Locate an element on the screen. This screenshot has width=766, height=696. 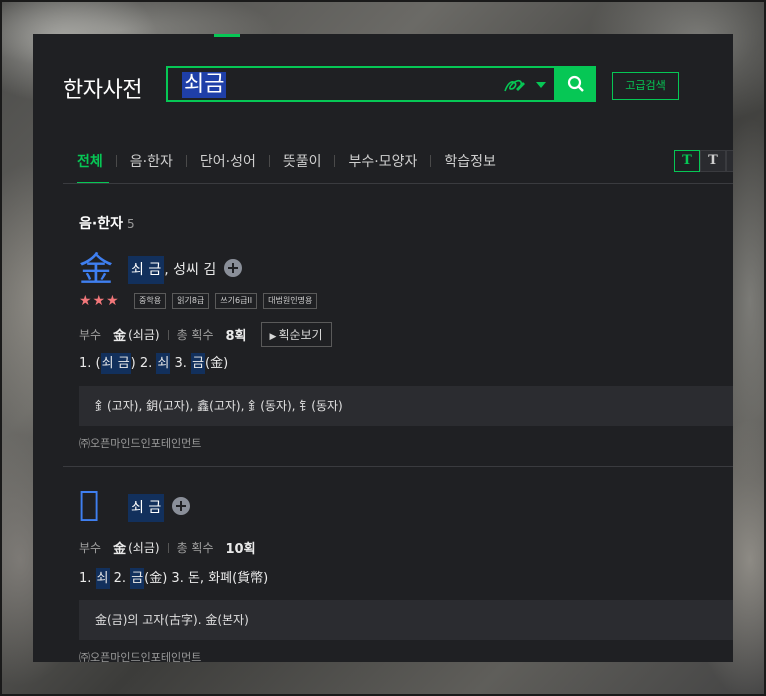
radical-stroke-info: 부수 金 (쇠금) 총 획수 10획 is located at coordinates (167, 547).